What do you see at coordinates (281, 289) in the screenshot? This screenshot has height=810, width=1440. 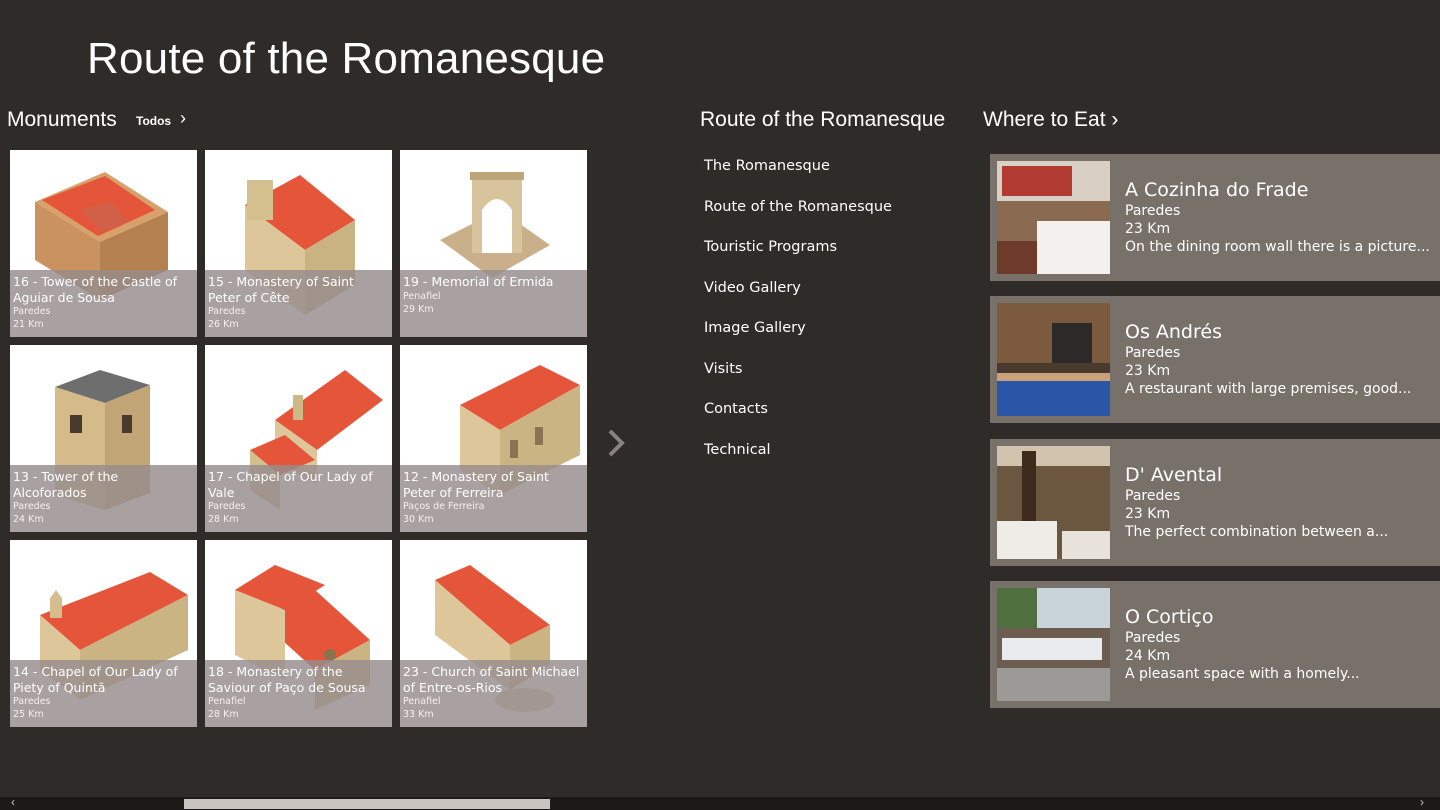 I see `monument-title: 15 - Monastery of Saint Peter of Cête` at bounding box center [281, 289].